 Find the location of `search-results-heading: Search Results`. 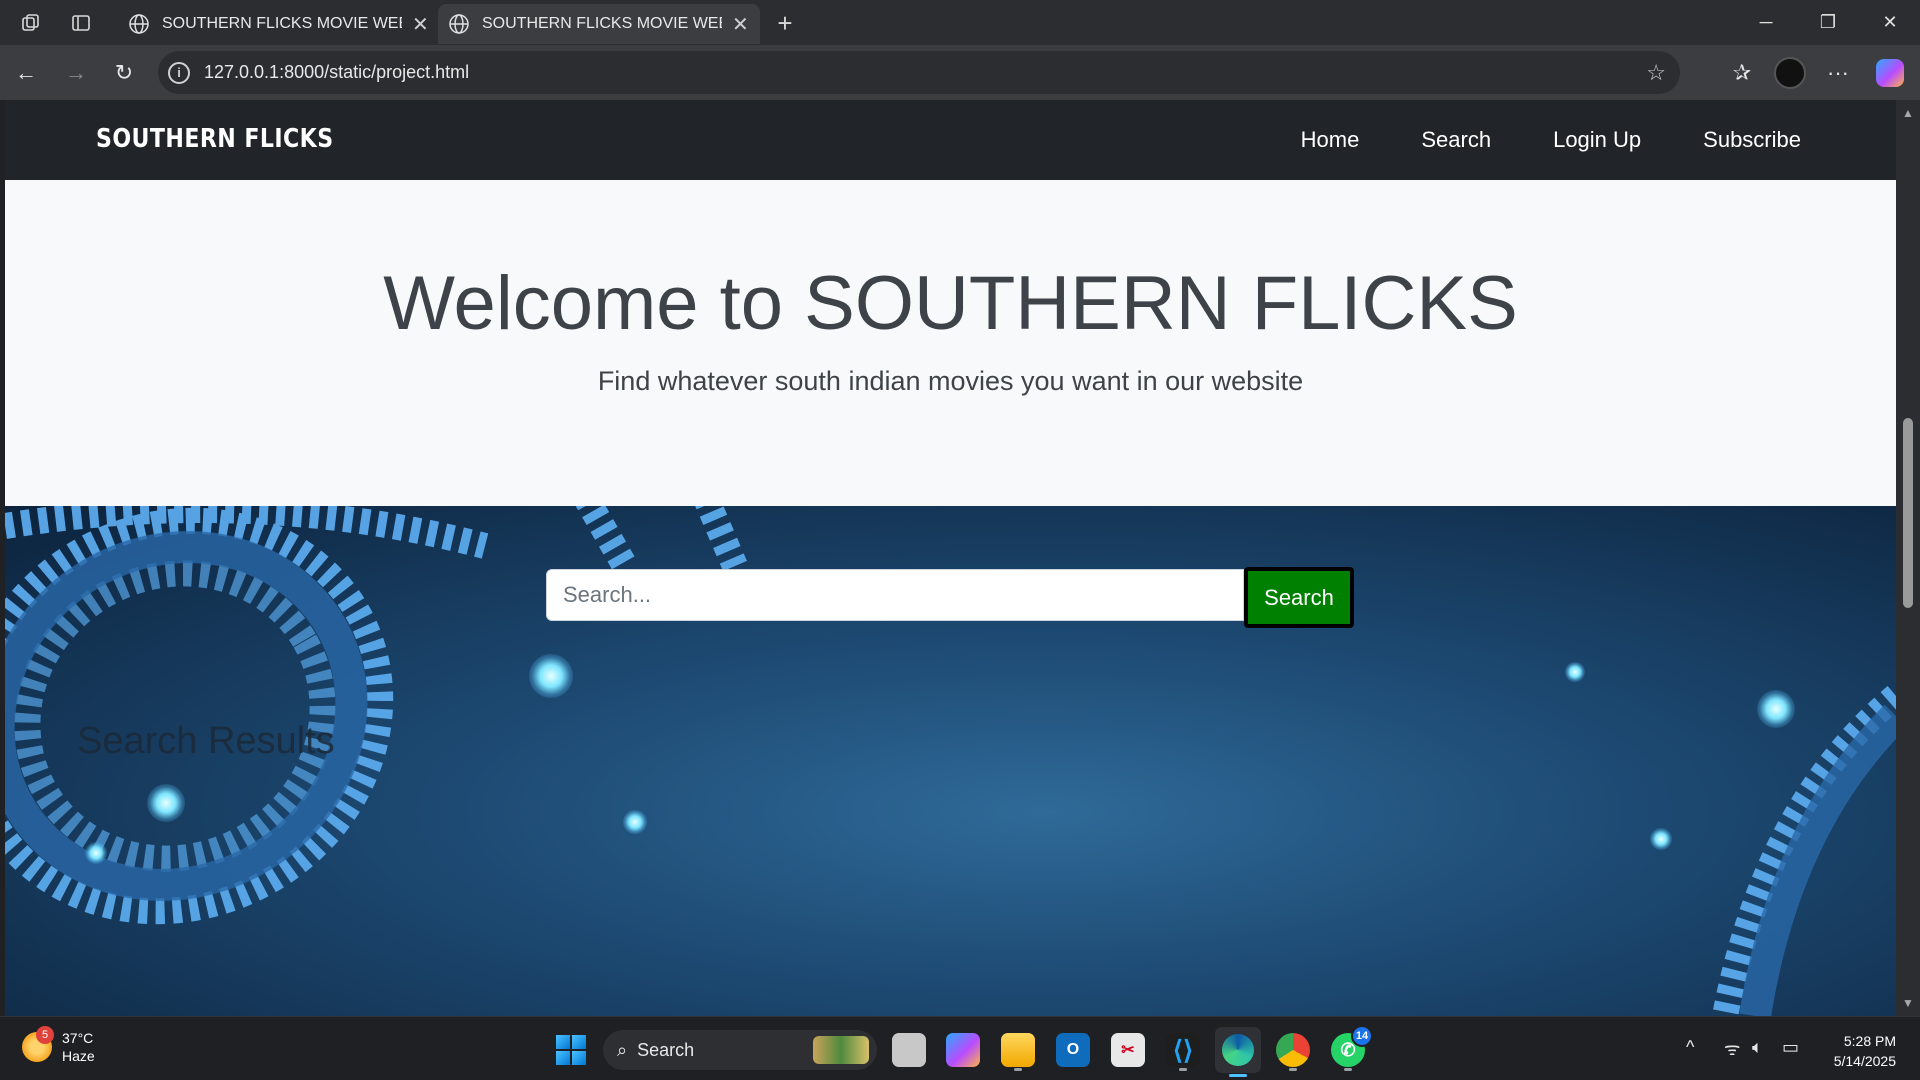

search-results-heading: Search Results is located at coordinates (206, 741).